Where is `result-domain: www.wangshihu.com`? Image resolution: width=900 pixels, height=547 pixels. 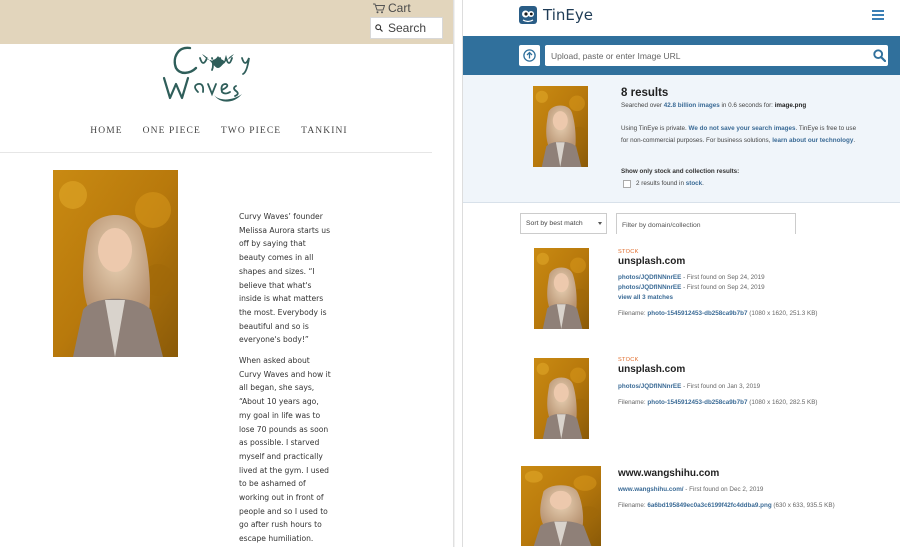 result-domain: www.wangshihu.com is located at coordinates (668, 473).